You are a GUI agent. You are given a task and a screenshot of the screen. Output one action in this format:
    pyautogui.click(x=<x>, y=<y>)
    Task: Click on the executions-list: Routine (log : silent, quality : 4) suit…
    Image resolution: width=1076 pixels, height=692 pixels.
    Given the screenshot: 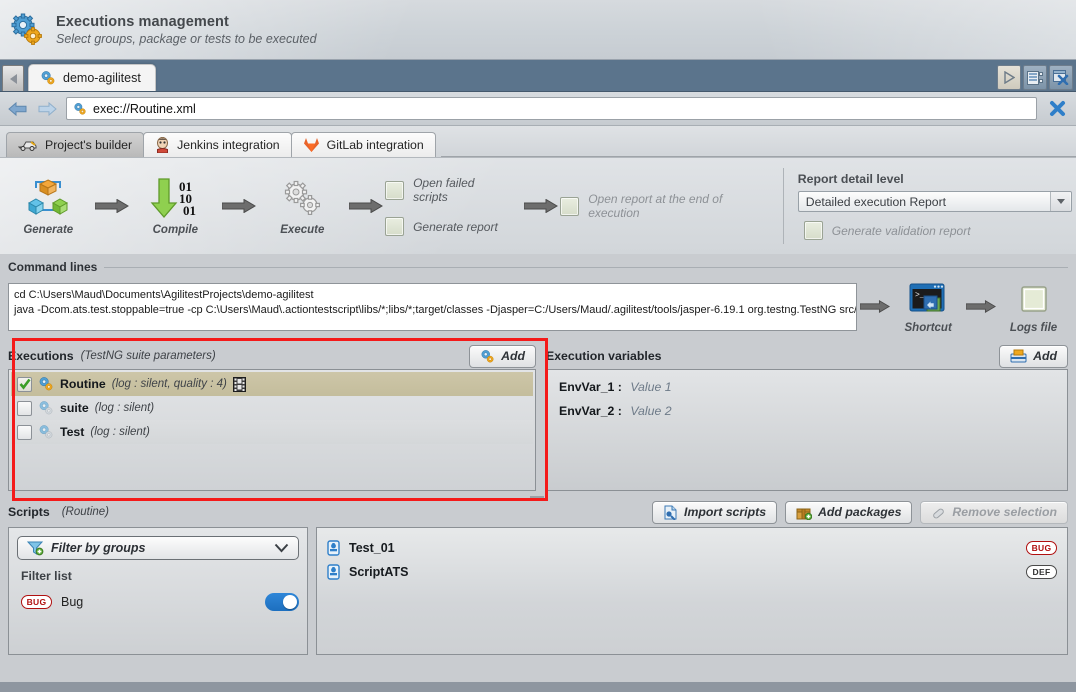 What is the action you would take?
    pyautogui.click(x=272, y=430)
    